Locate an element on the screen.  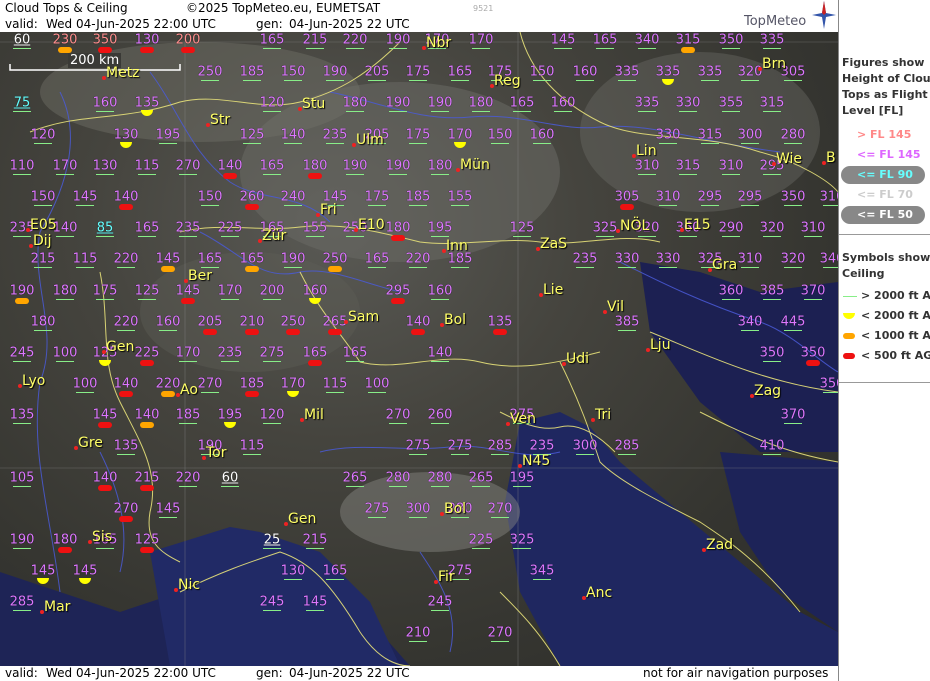
cloud-top-value: 195 is located at coordinates (522, 478).